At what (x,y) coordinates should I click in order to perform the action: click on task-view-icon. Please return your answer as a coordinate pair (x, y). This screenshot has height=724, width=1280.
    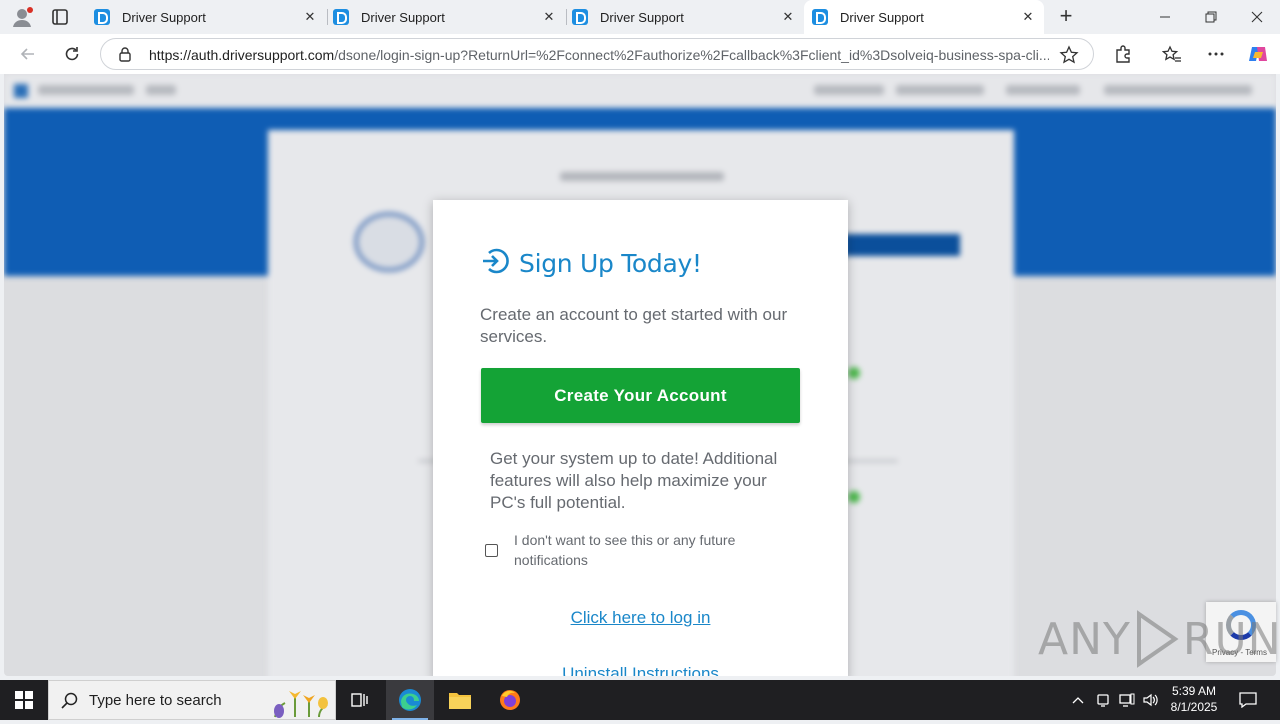
    Looking at the image, I should click on (360, 700).